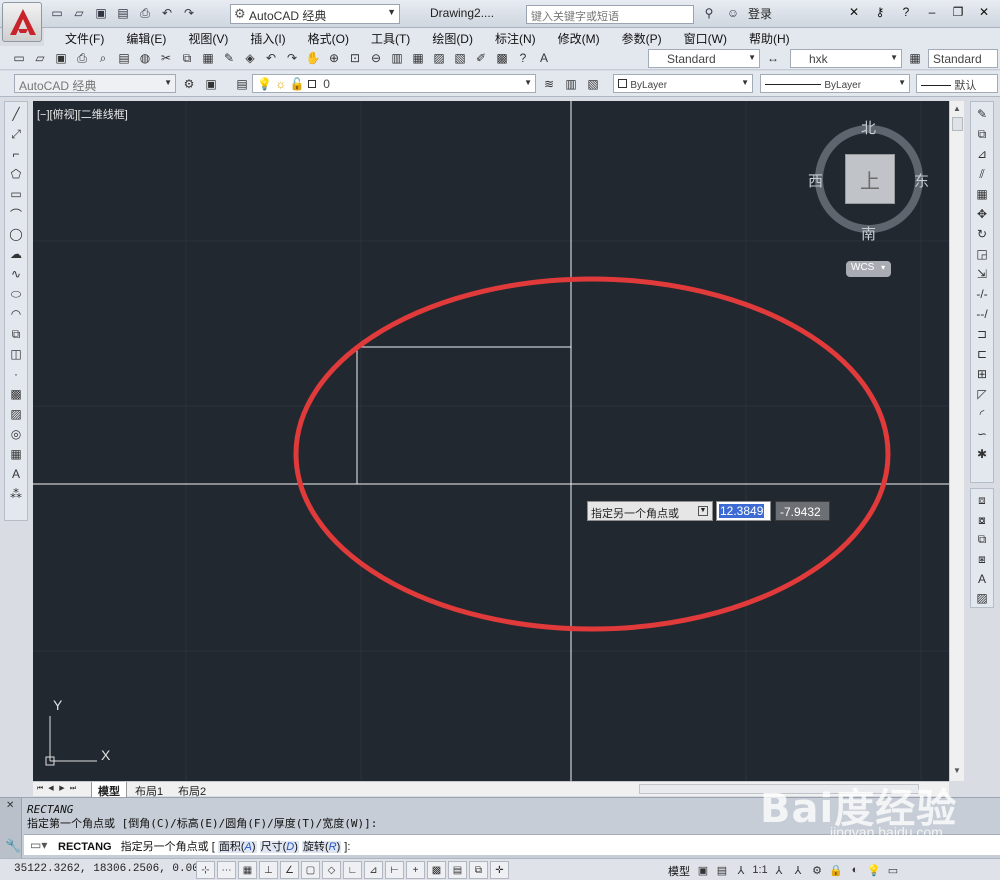  What do you see at coordinates (355, 58) in the screenshot?
I see `zoom-window-icon: ⊡` at bounding box center [355, 58].